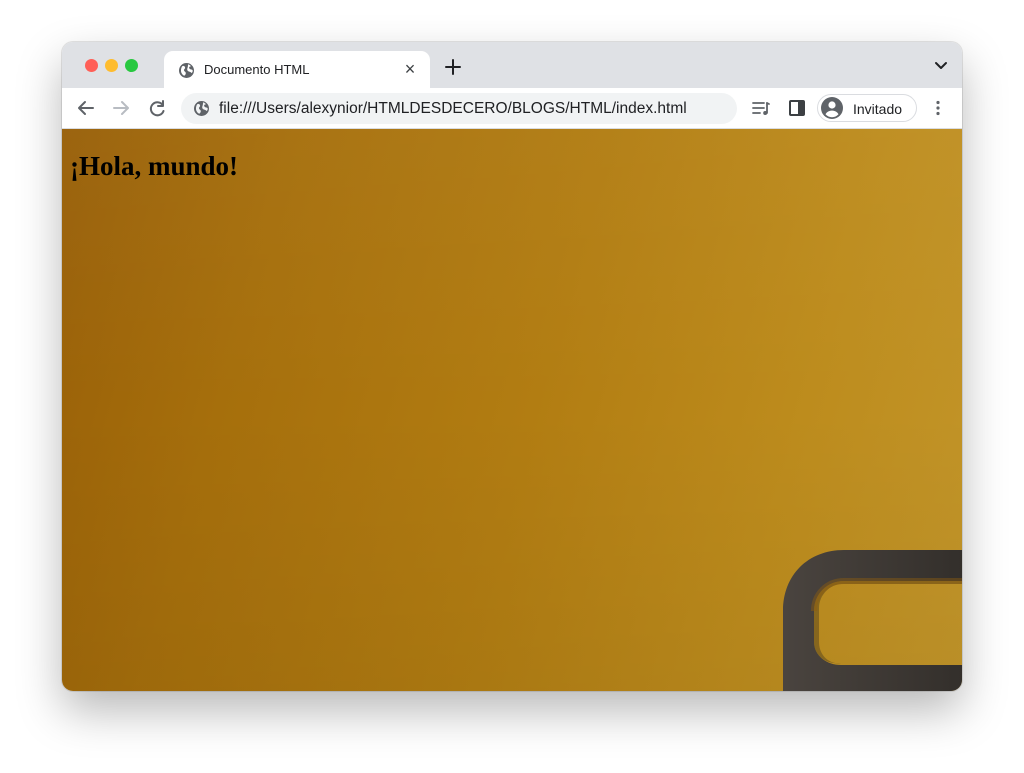 The image size is (1024, 773). What do you see at coordinates (941, 66) in the screenshot?
I see `chevron-down-icon` at bounding box center [941, 66].